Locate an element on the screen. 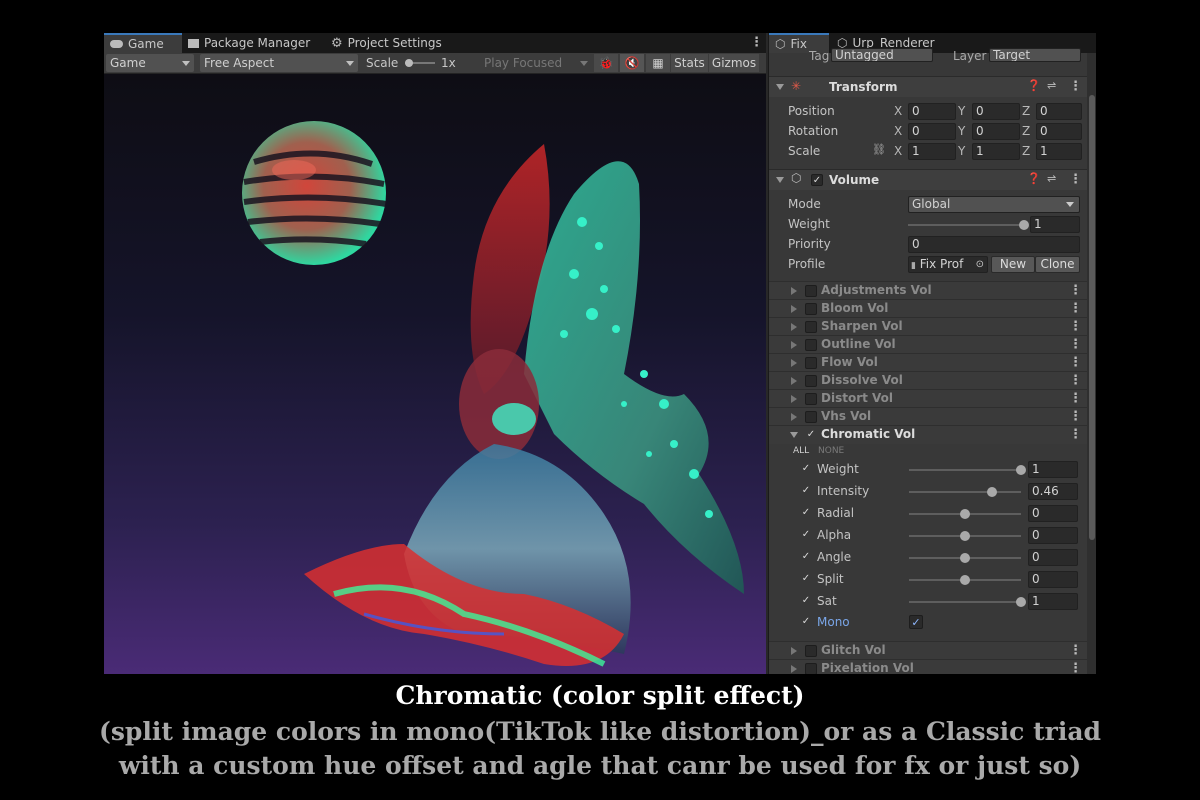  priority-field: 0 is located at coordinates (994, 244).